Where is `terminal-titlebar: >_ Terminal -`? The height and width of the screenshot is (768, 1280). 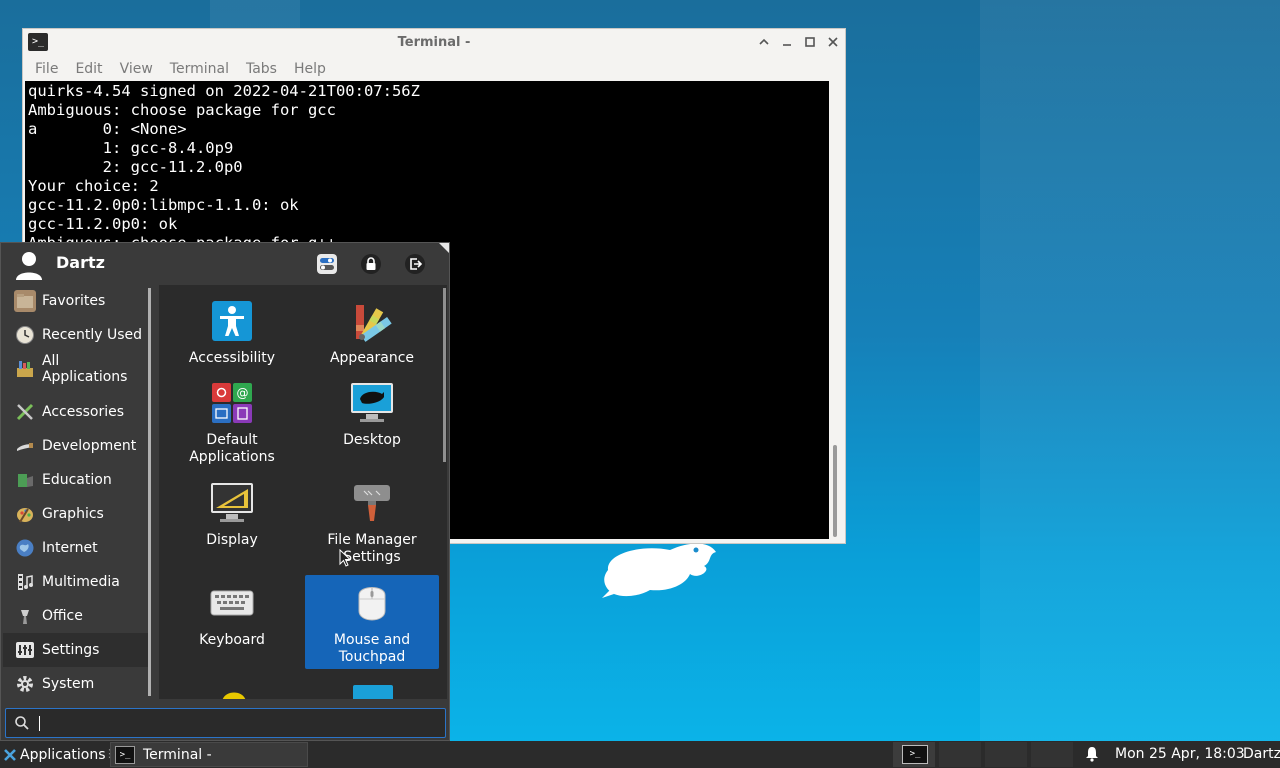
terminal-titlebar: >_ Terminal - is located at coordinates (434, 43).